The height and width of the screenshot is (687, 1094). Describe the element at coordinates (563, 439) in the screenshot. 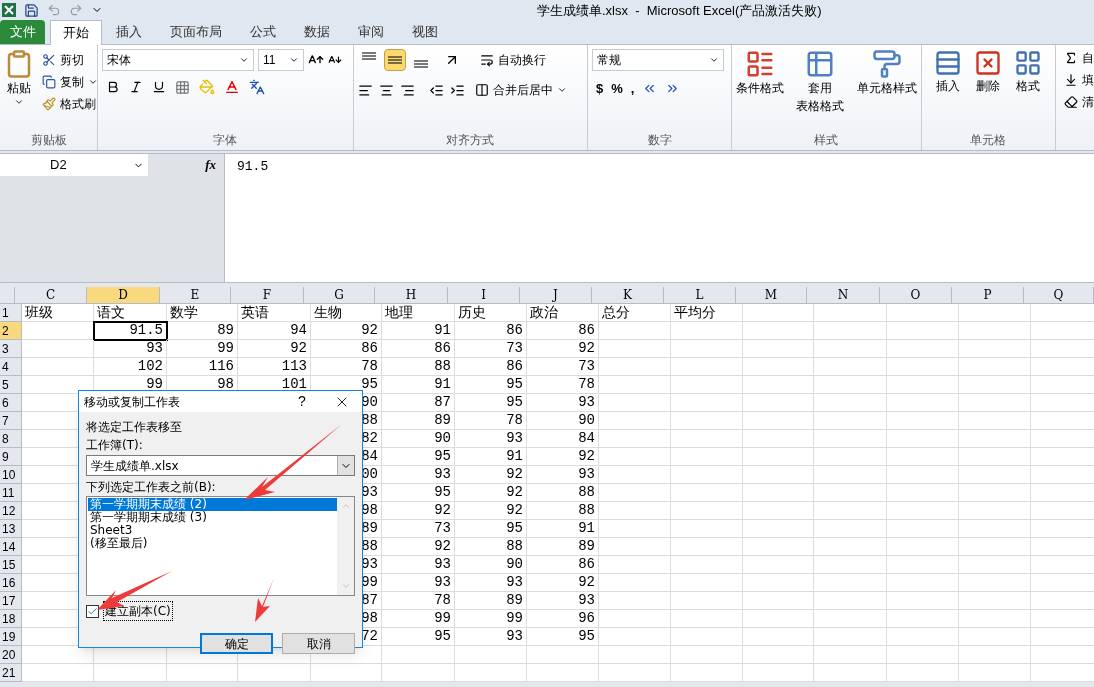

I see `table-cell: 84` at that location.